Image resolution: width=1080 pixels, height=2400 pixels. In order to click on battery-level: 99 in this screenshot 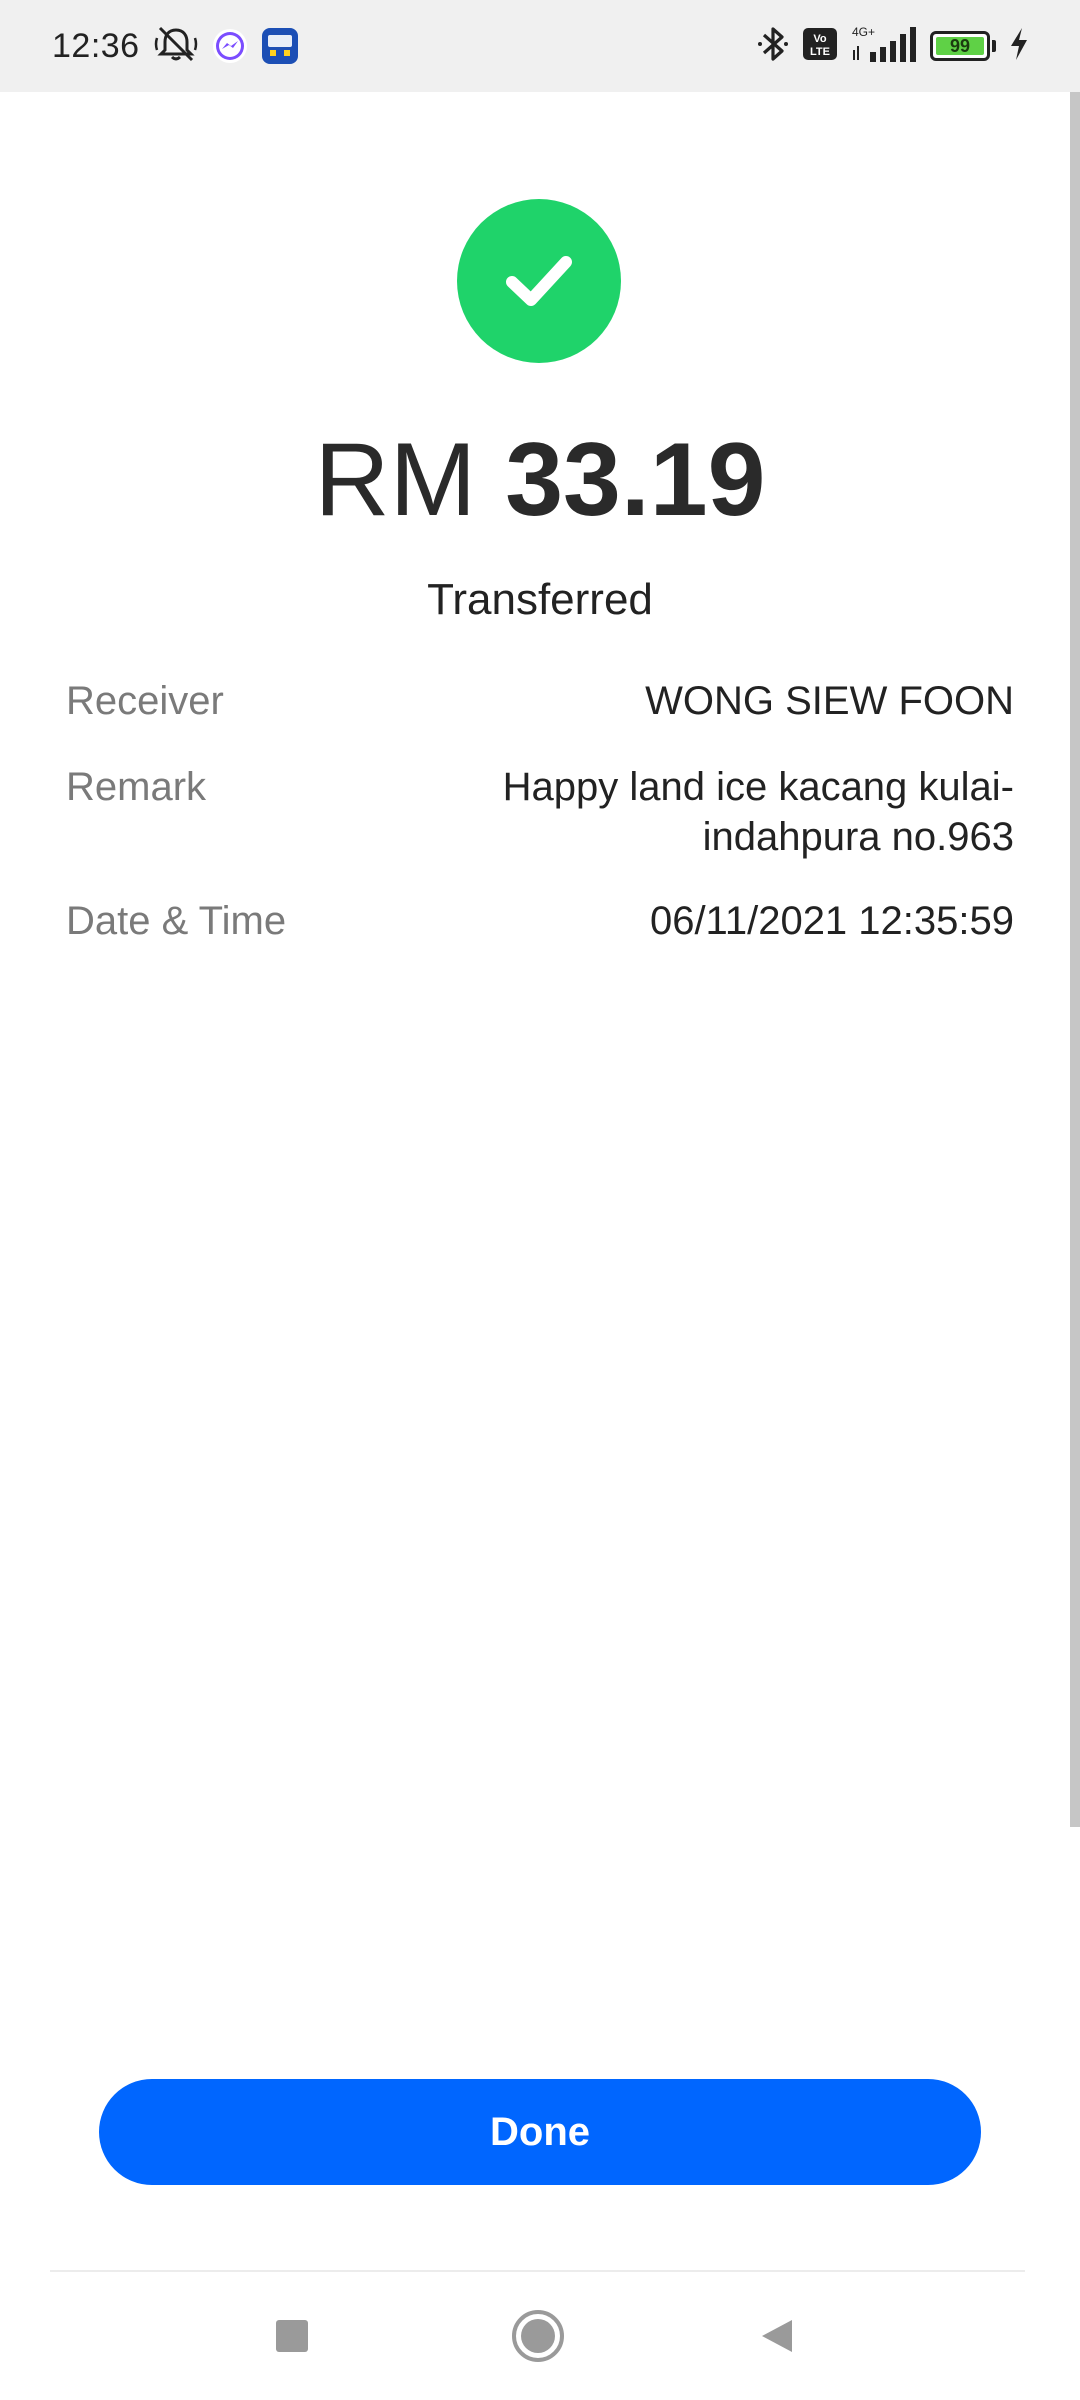, I will do `click(960, 46)`.